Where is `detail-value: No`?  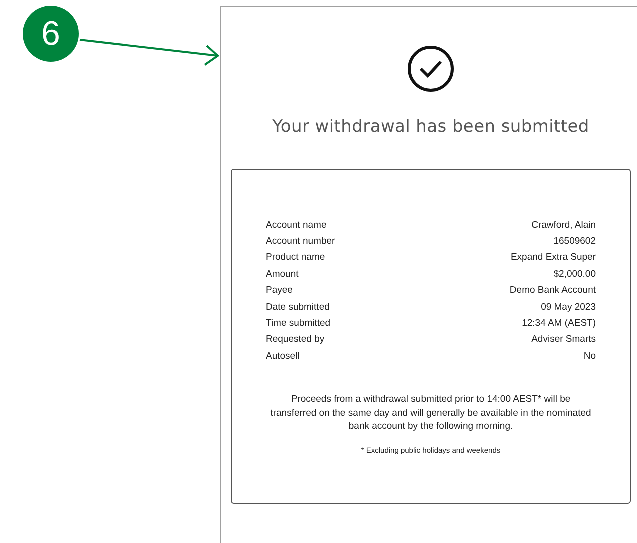 detail-value: No is located at coordinates (590, 357).